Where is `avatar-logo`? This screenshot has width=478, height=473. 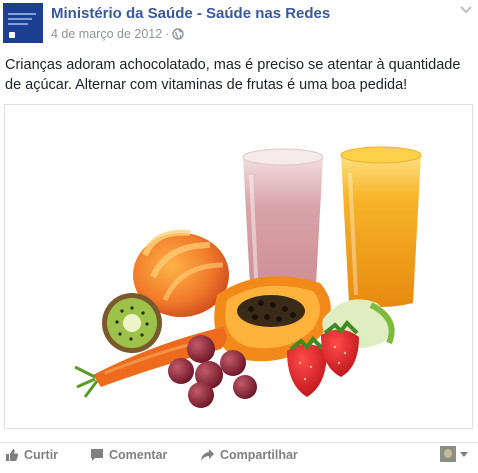 avatar-logo is located at coordinates (12, 35).